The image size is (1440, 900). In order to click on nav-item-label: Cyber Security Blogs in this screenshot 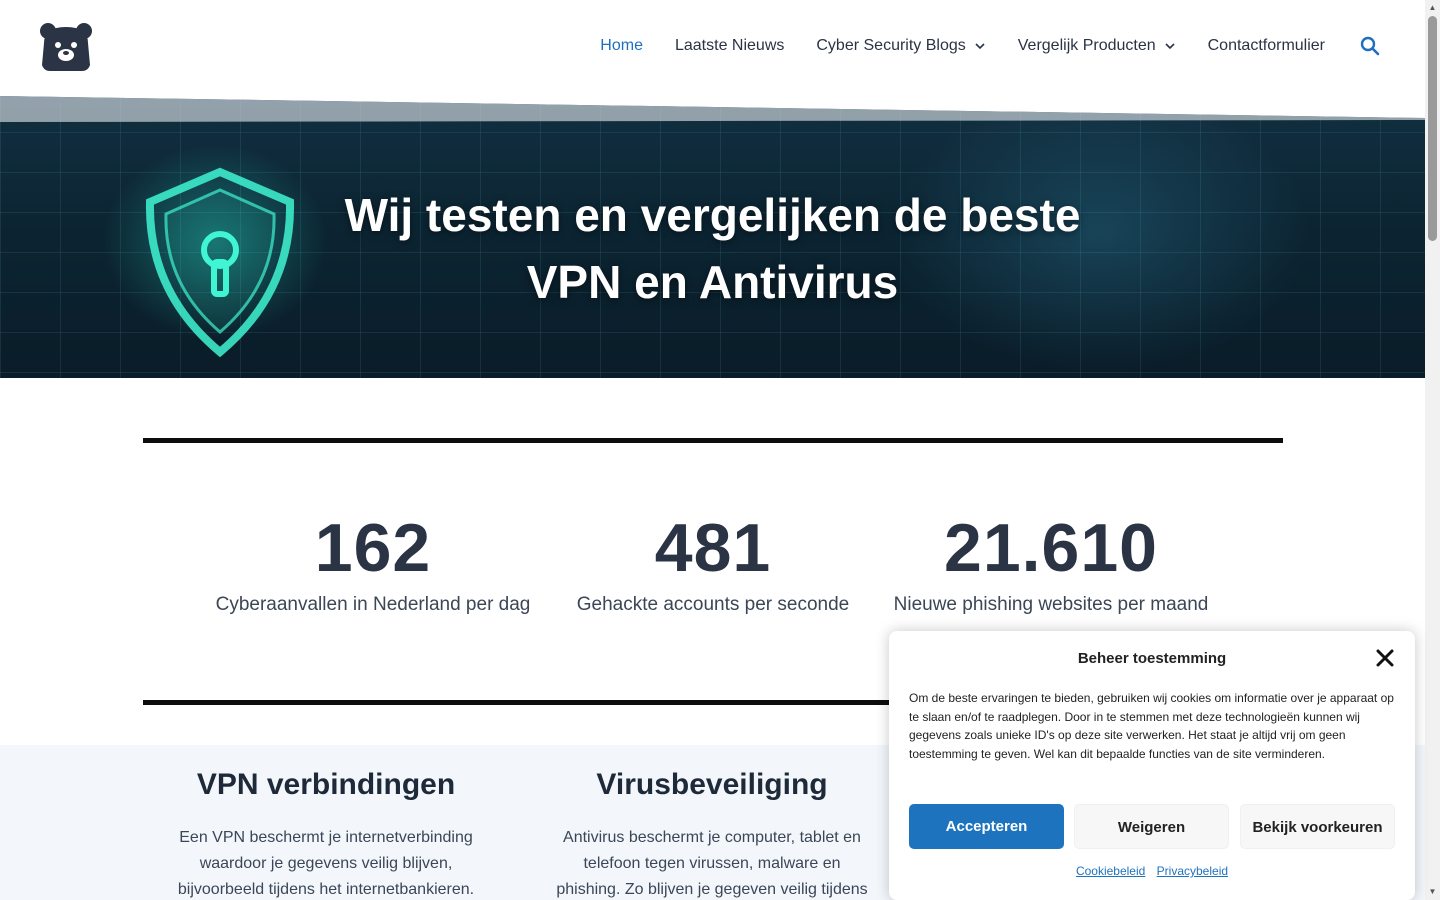, I will do `click(891, 45)`.